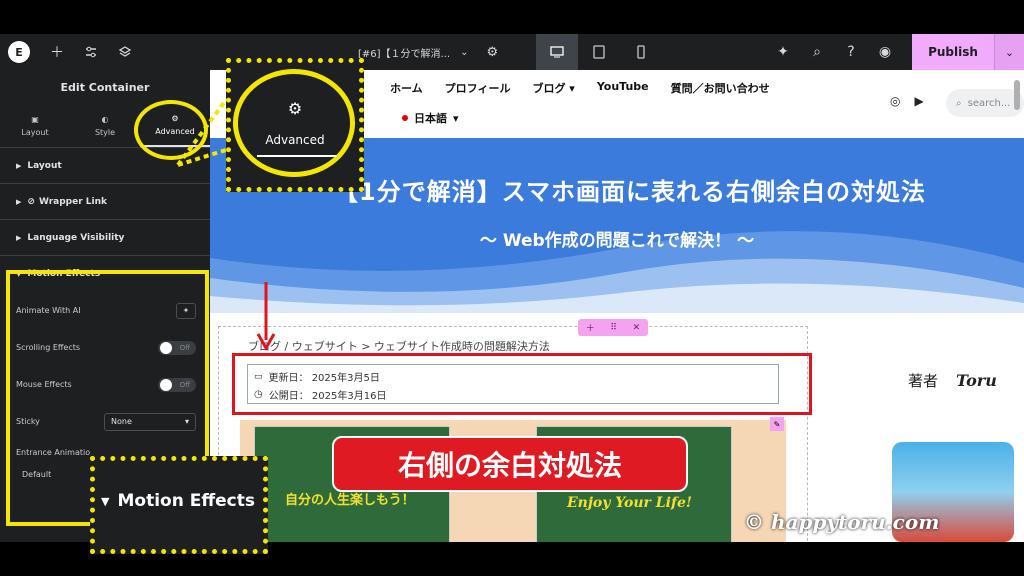 The width and height of the screenshot is (1024, 576). Describe the element at coordinates (258, 394) in the screenshot. I see `clock-icon: ◷` at that location.